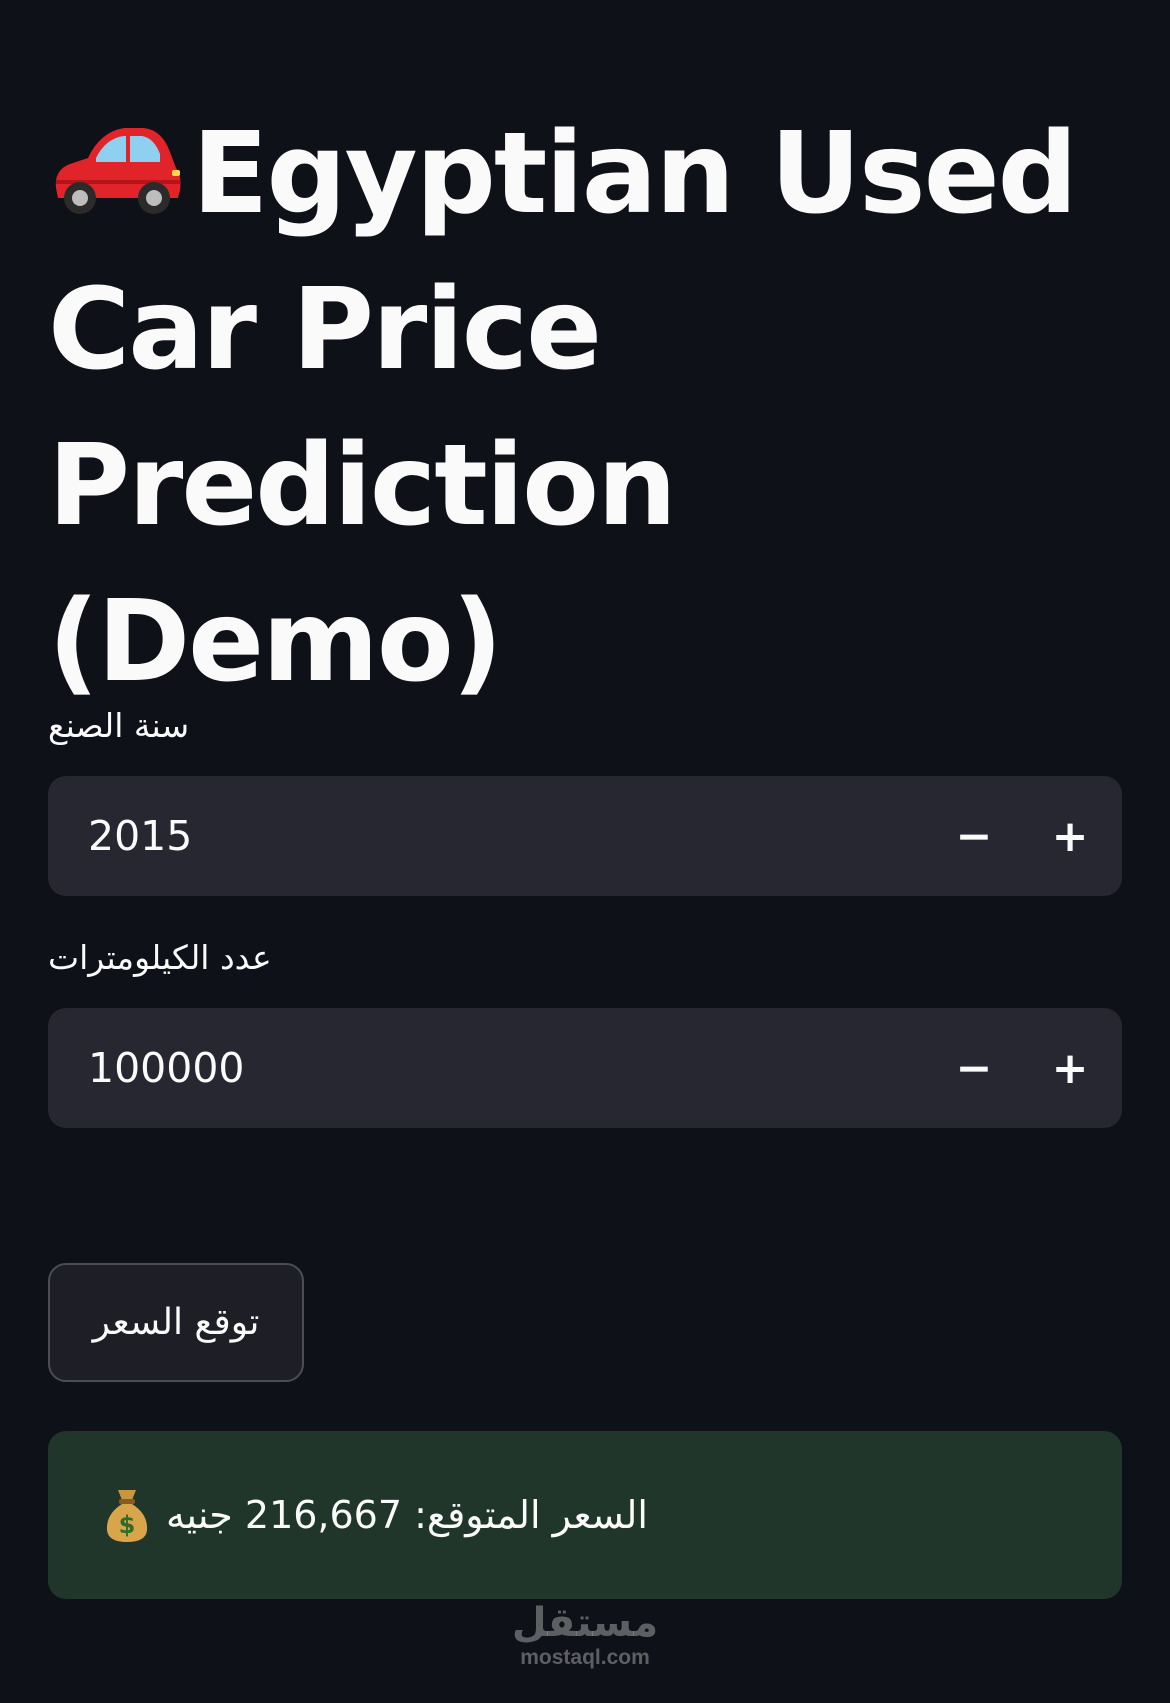  Describe the element at coordinates (118, 171) in the screenshot. I see `red-car-icon` at that location.